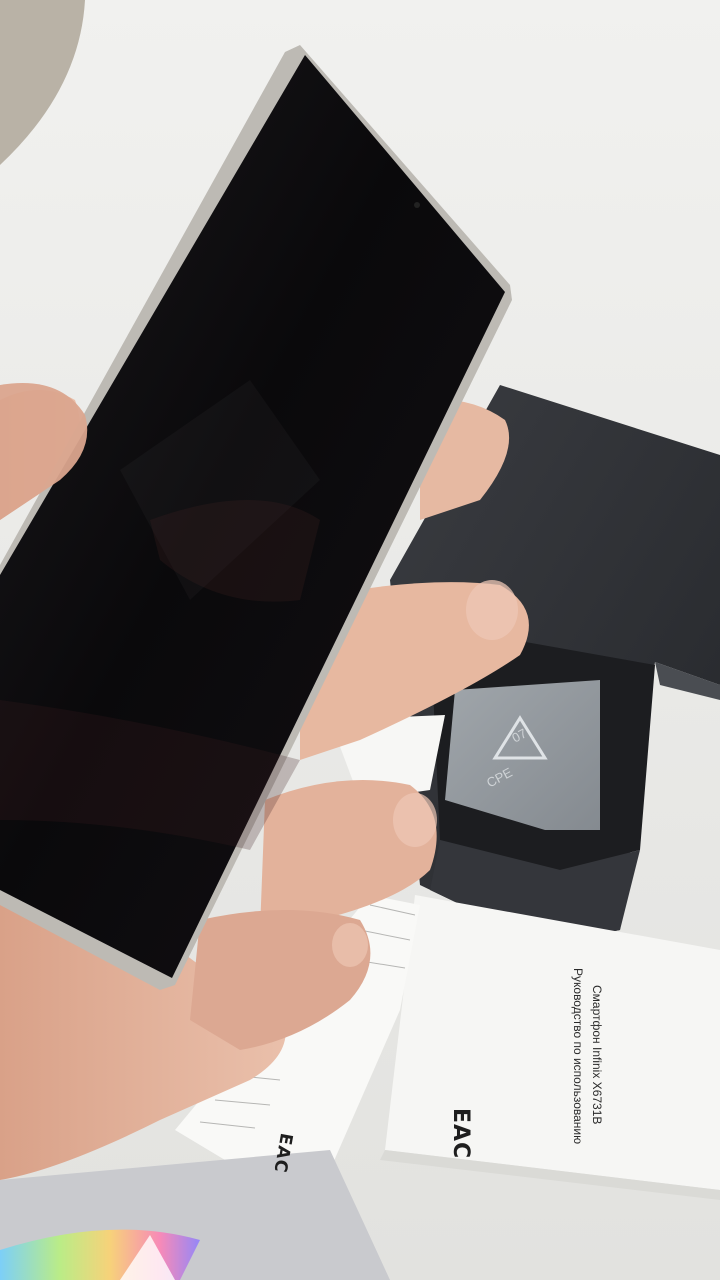  What do you see at coordinates (578, 1056) in the screenshot?
I see `booklet-subtitle: Руководство по использованию` at bounding box center [578, 1056].